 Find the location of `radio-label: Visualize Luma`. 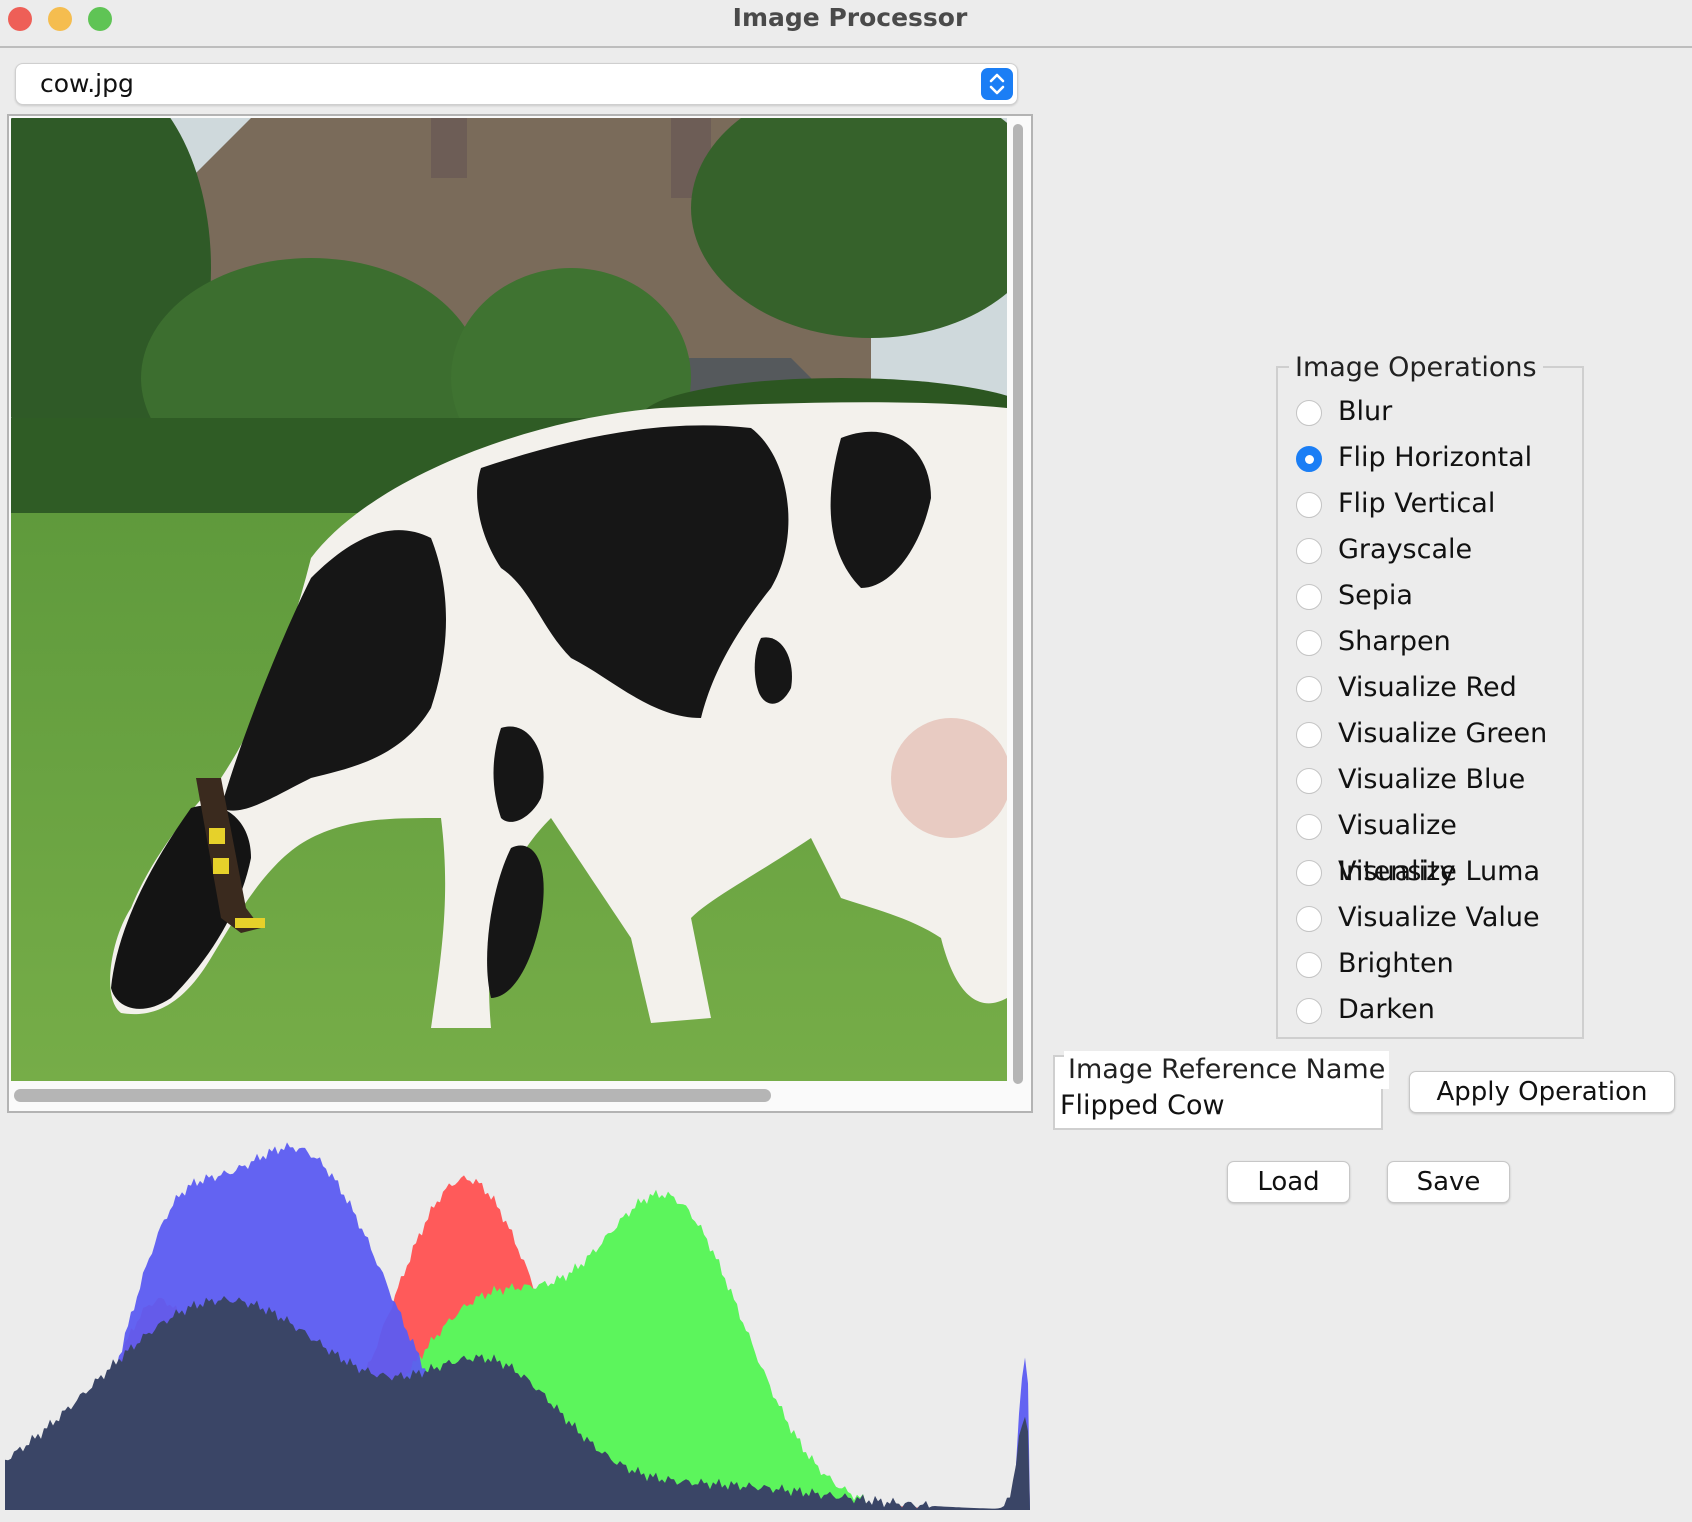

radio-label: Visualize Luma is located at coordinates (1439, 871).